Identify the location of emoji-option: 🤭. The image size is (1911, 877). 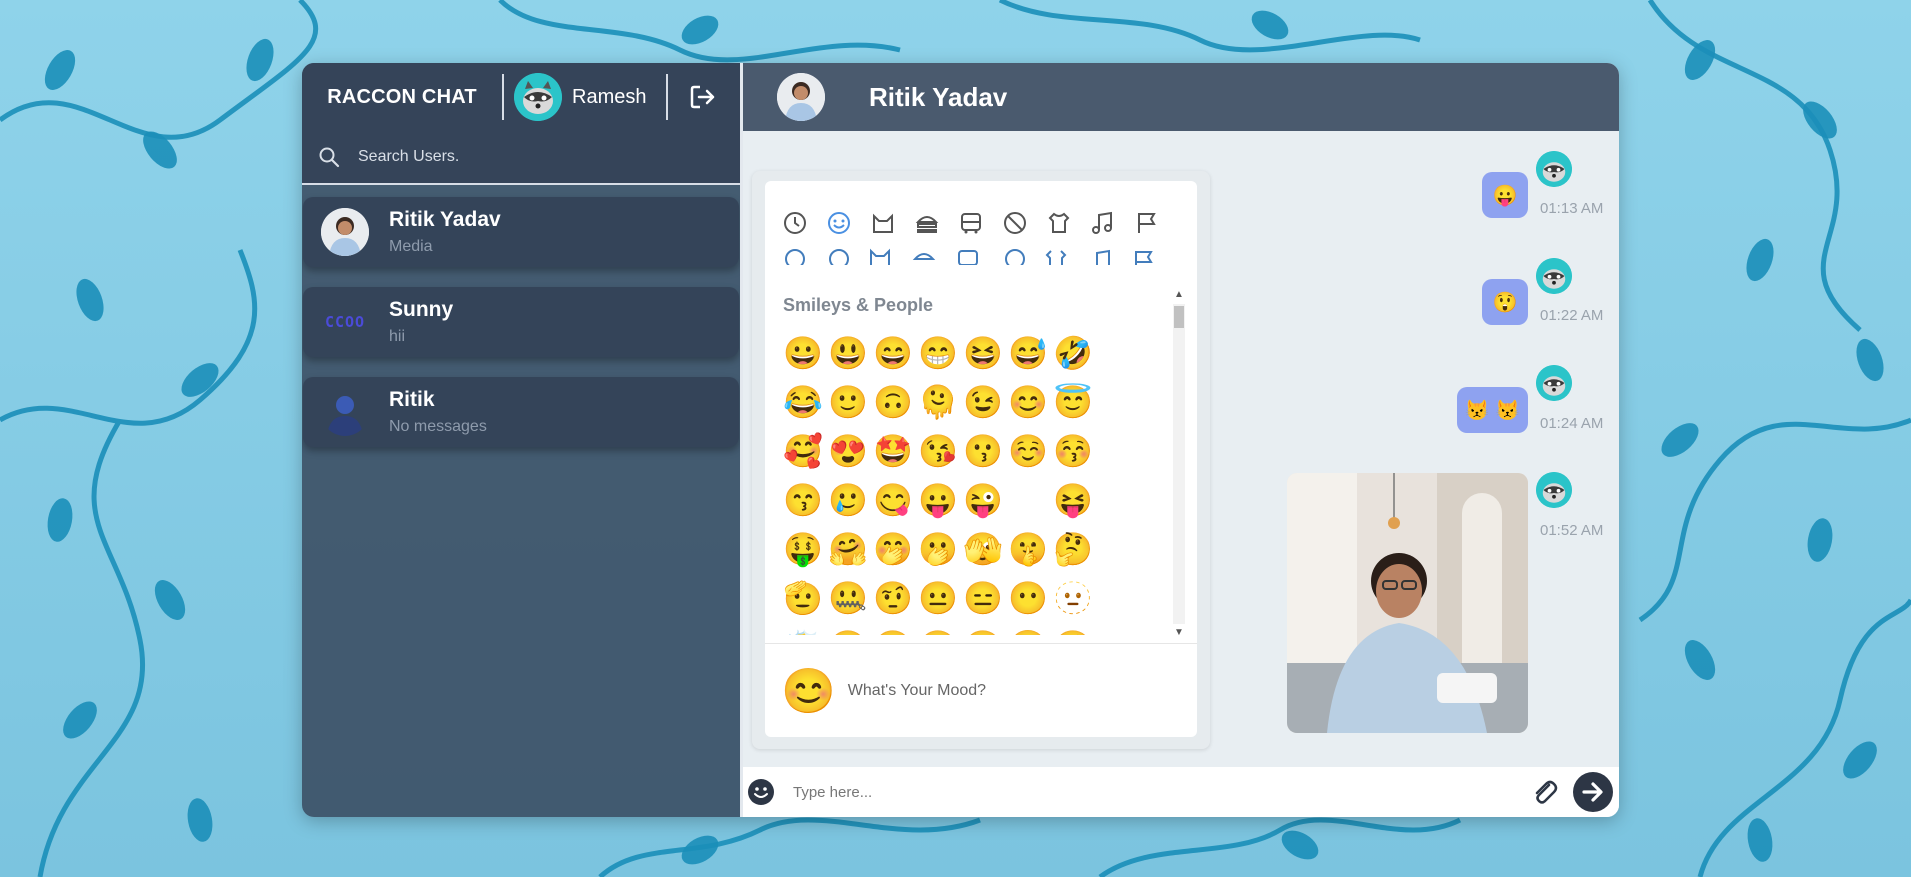
(893, 549).